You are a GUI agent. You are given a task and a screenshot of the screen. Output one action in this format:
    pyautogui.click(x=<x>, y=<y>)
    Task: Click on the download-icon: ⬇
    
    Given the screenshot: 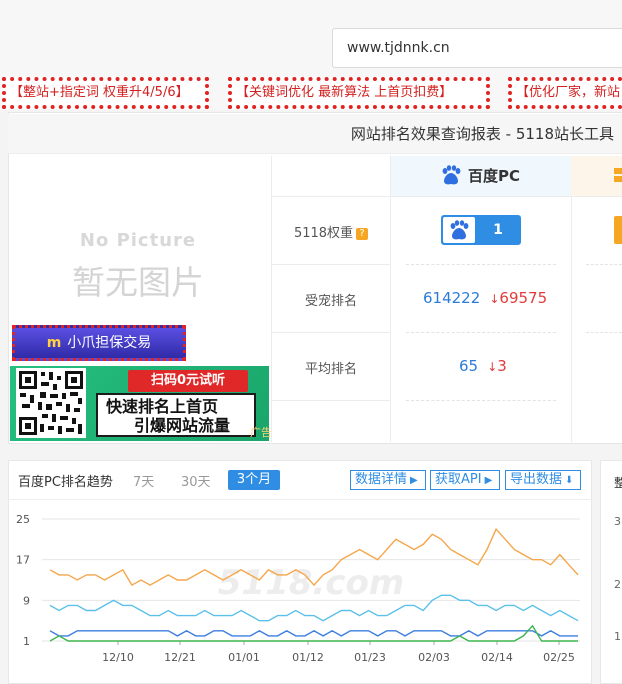 What is the action you would take?
    pyautogui.click(x=569, y=480)
    